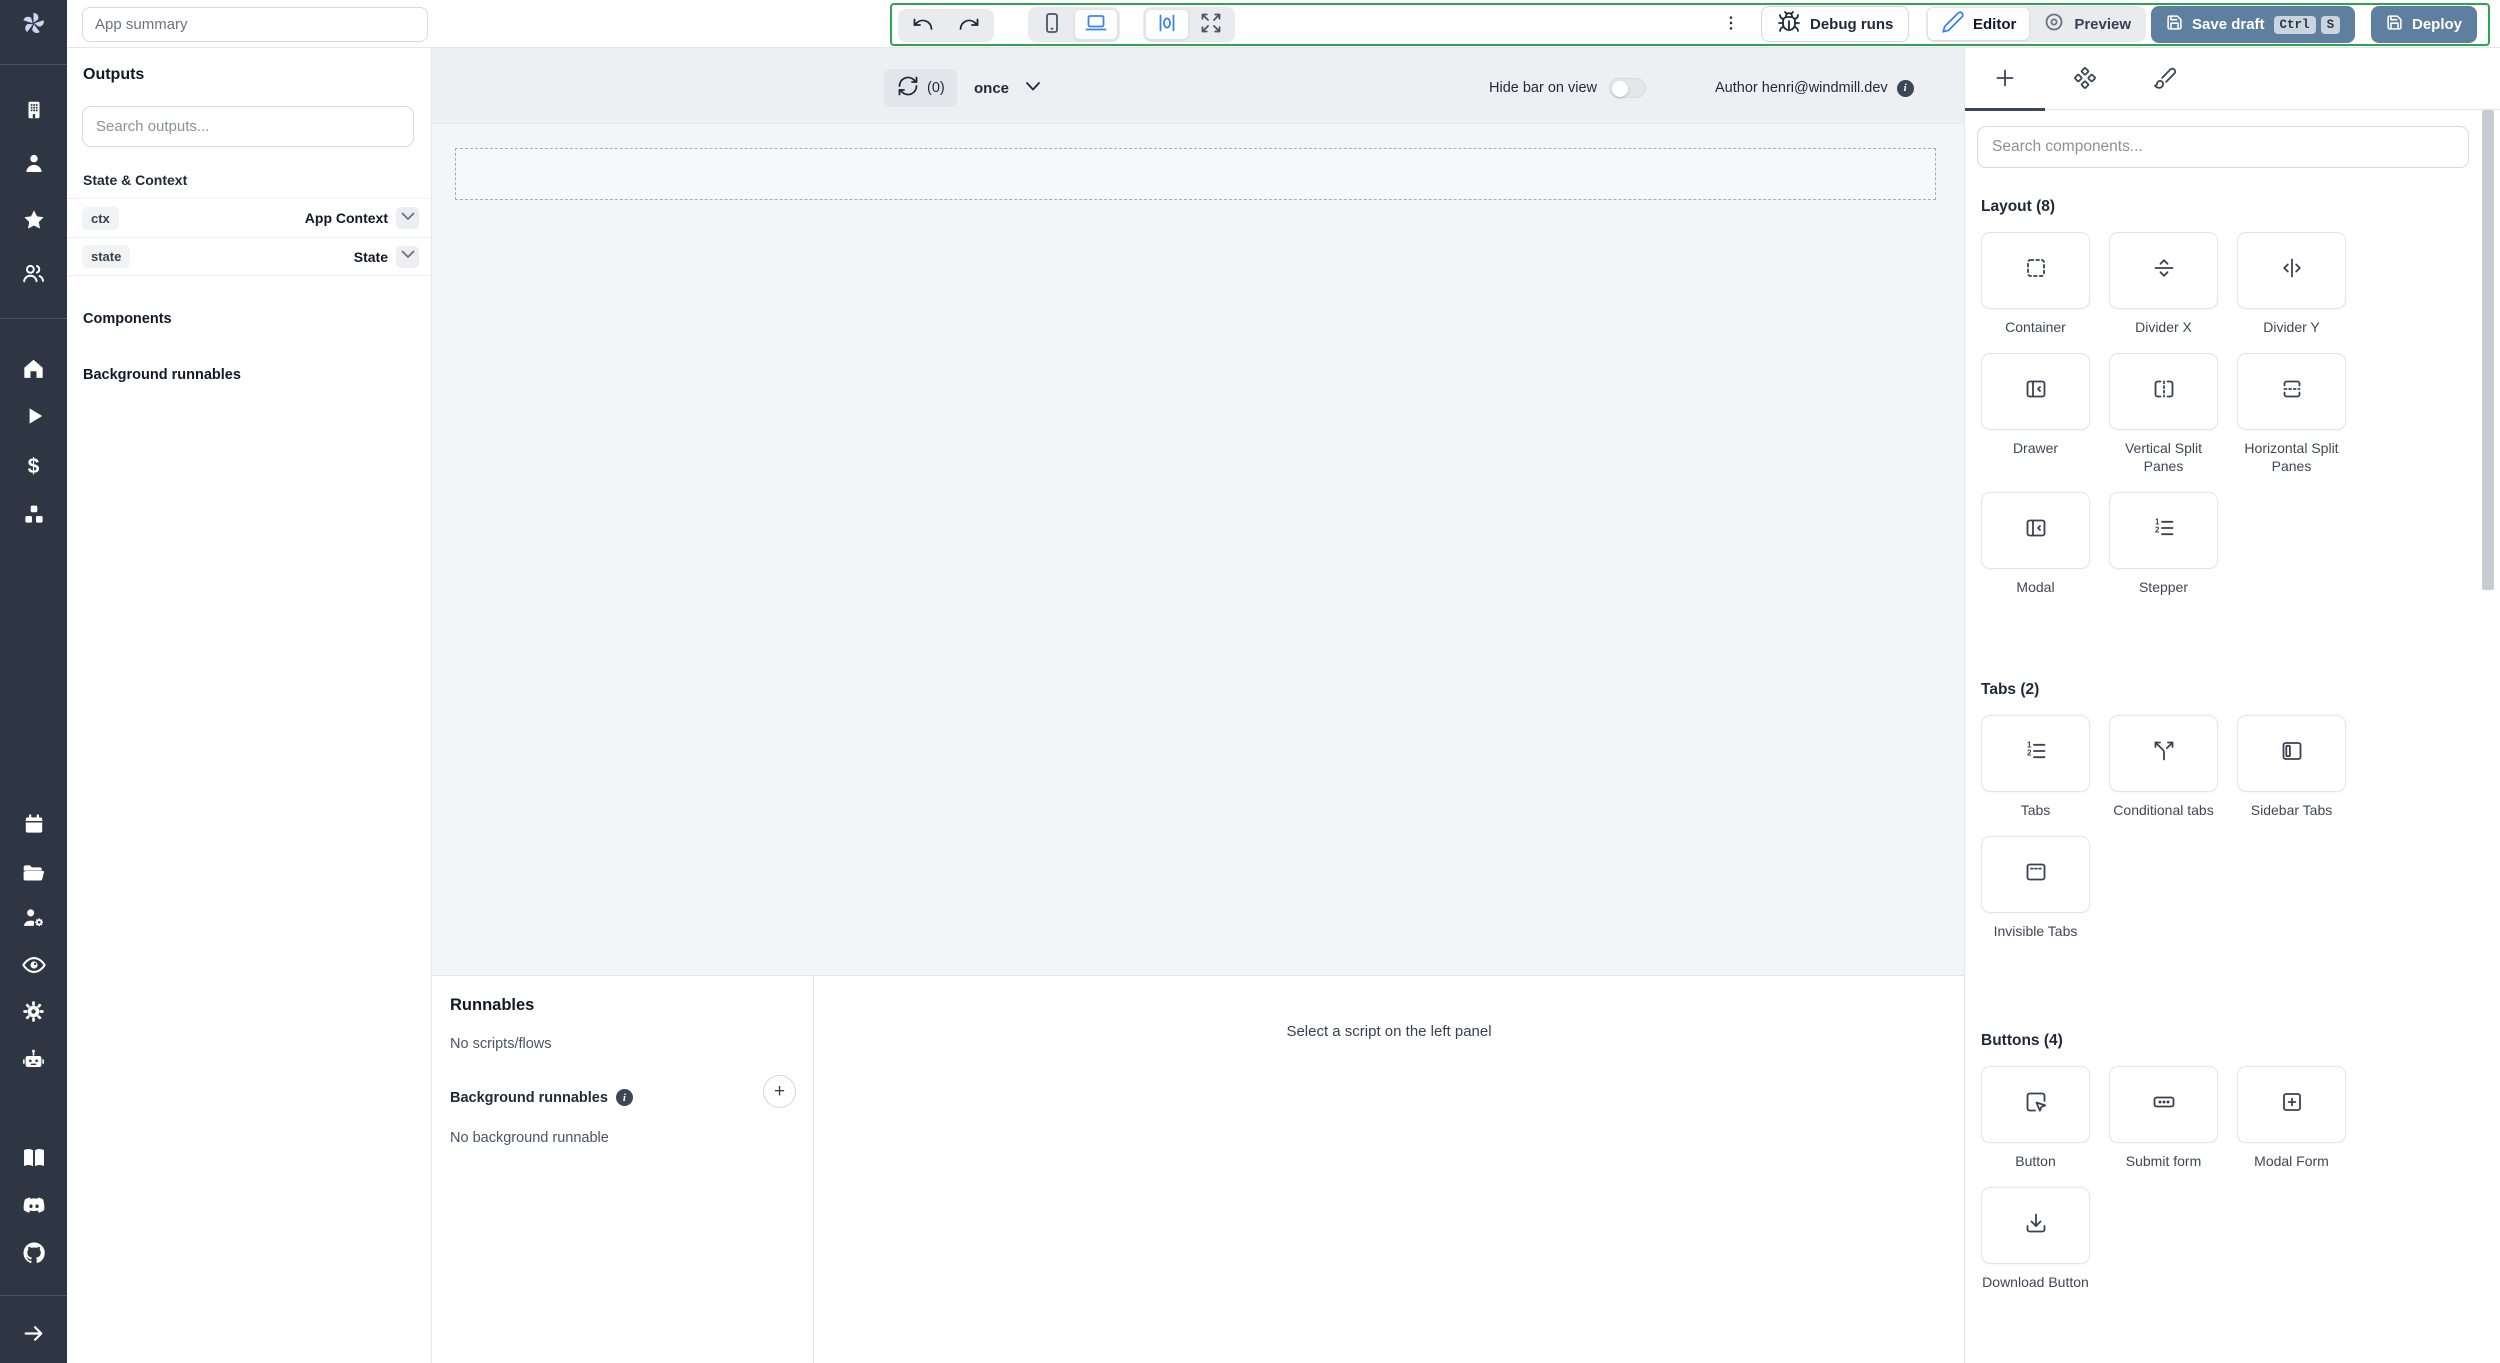  Describe the element at coordinates (2163, 391) in the screenshot. I see `vertical-split-card` at that location.